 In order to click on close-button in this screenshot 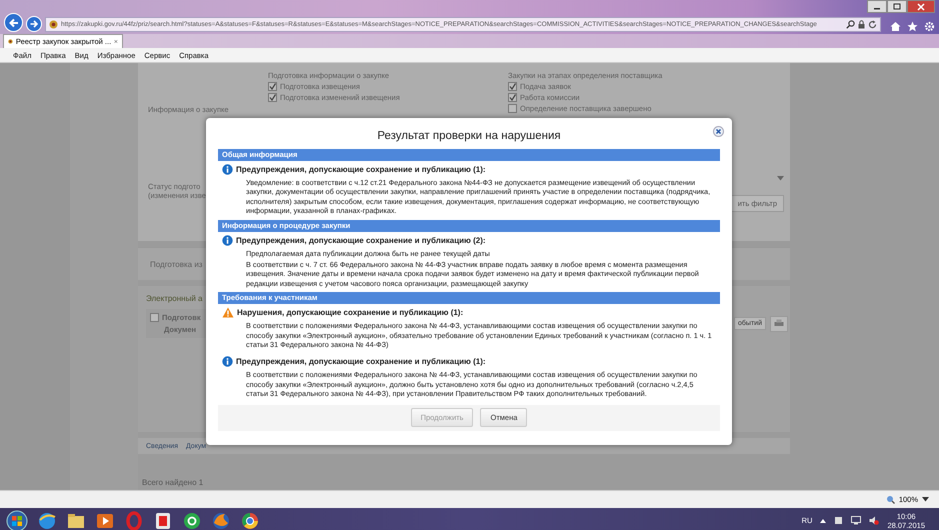, I will do `click(921, 6)`.